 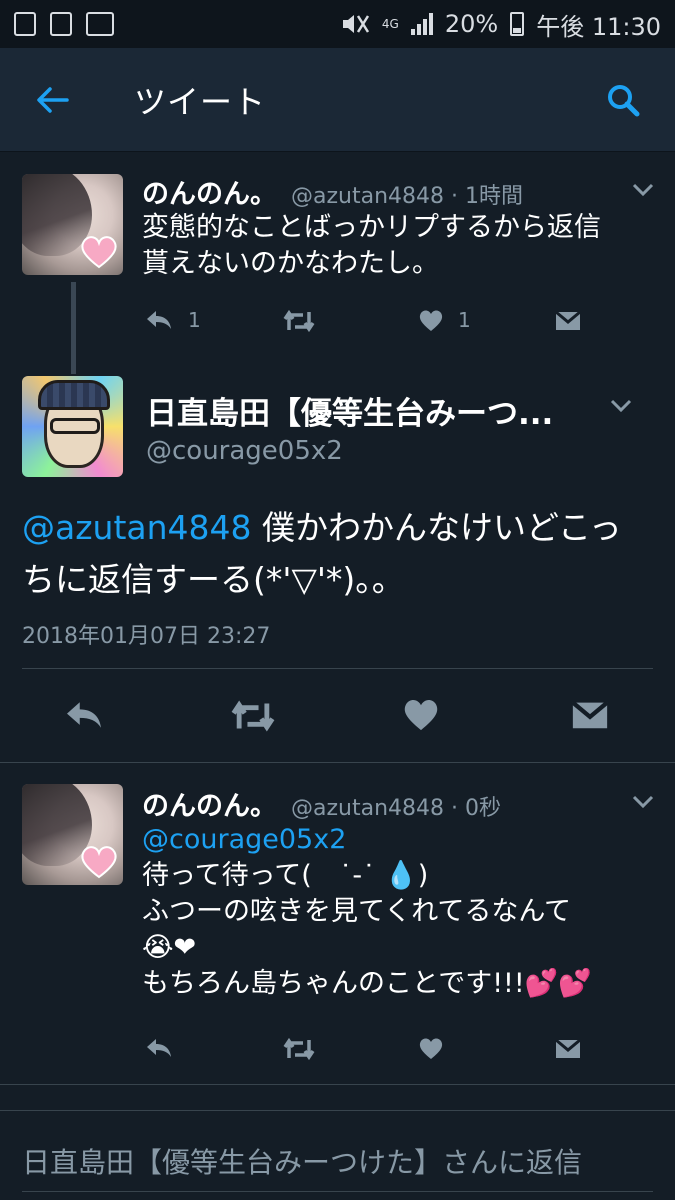 What do you see at coordinates (146, 636) in the screenshot?
I see `tweet-timestamp: 2018年01月07日 23:27` at bounding box center [146, 636].